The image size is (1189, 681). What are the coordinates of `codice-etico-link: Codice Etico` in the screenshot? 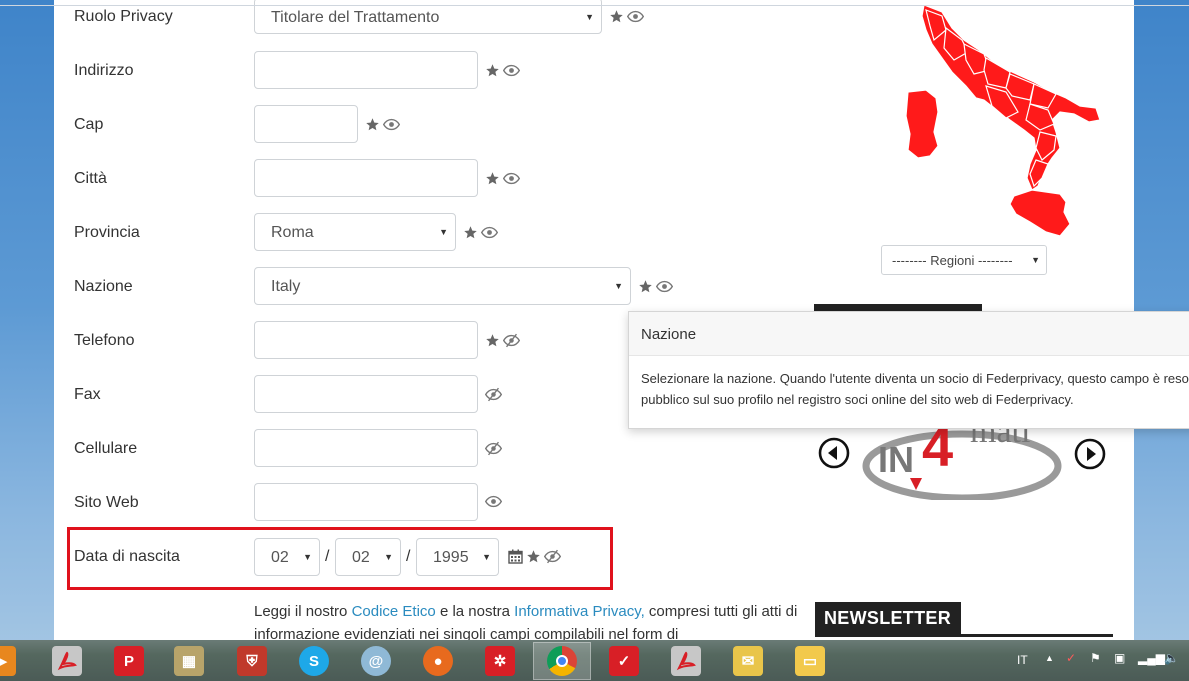 It's located at (394, 611).